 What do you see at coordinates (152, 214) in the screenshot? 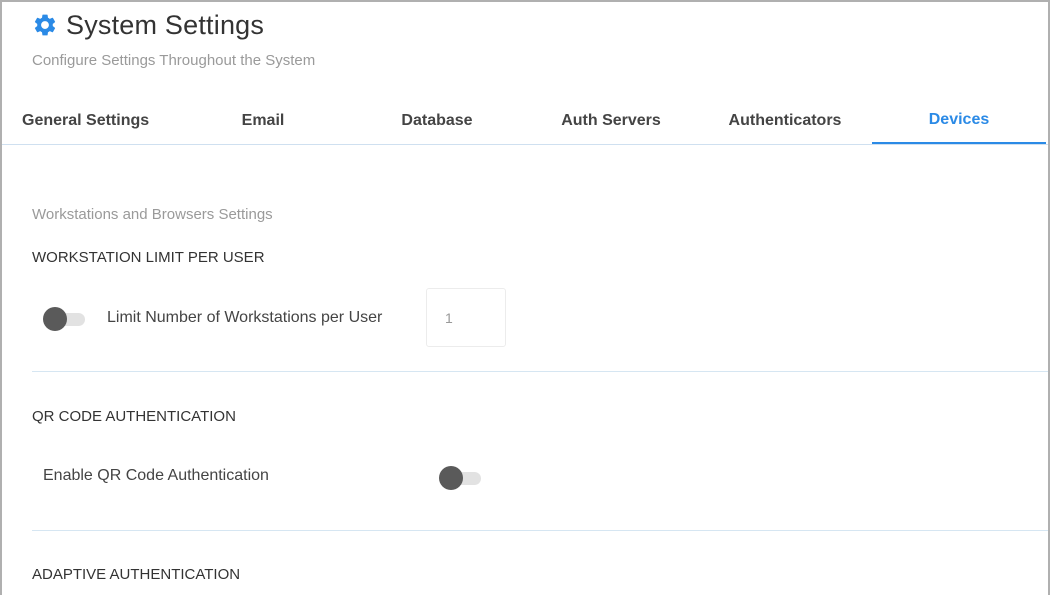
I see `section-caption: Workstations and Browsers Settings` at bounding box center [152, 214].